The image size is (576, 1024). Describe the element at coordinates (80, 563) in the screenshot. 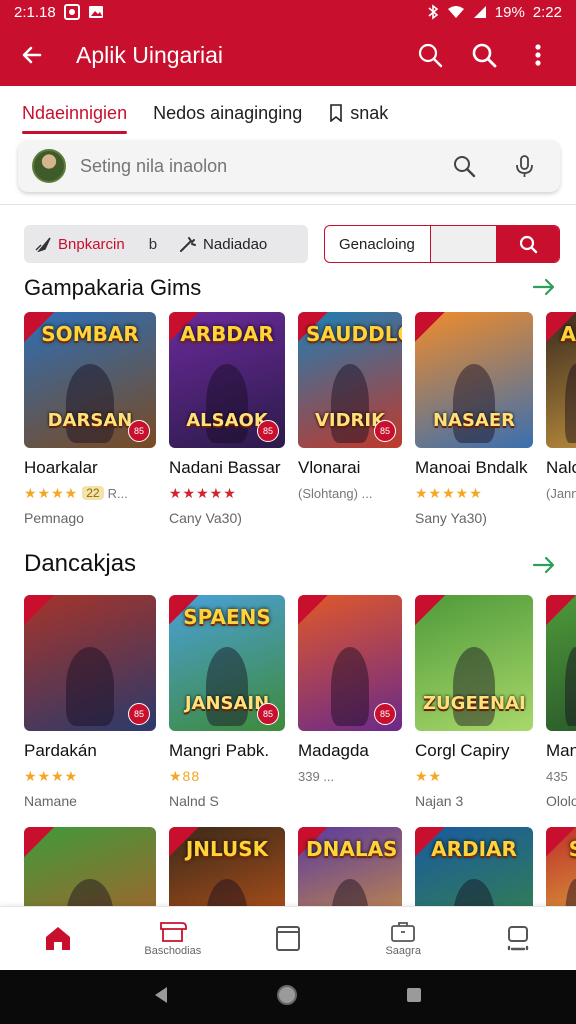

I see `section-title: Dancakjas` at that location.